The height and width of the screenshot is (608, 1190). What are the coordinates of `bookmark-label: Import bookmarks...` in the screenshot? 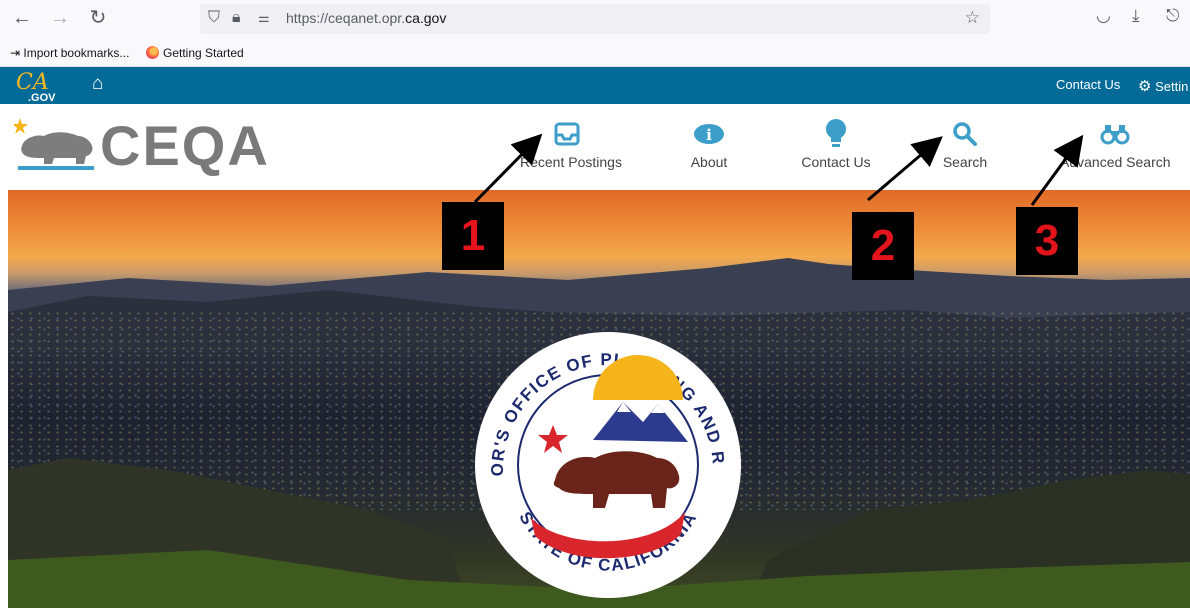 It's located at (76, 53).